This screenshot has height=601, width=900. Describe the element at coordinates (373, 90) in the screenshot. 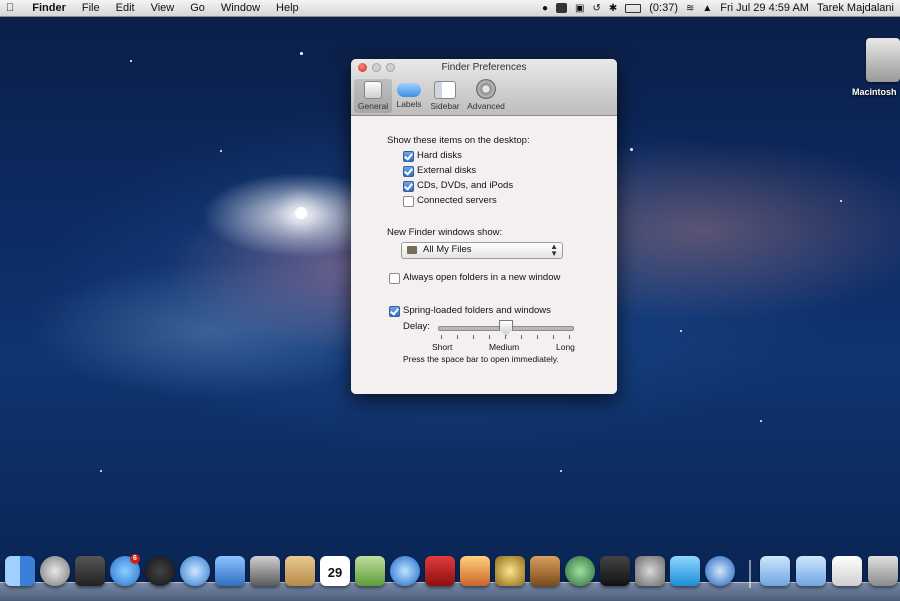

I see `general-icon` at that location.